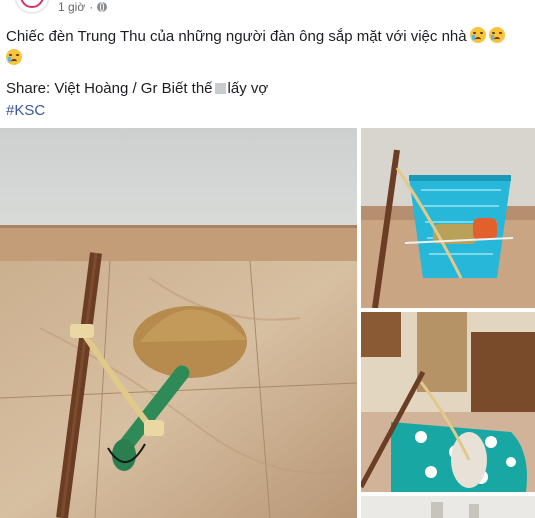 The image size is (535, 518). Describe the element at coordinates (71, 7) in the screenshot. I see `post-time: 1 giờ` at that location.